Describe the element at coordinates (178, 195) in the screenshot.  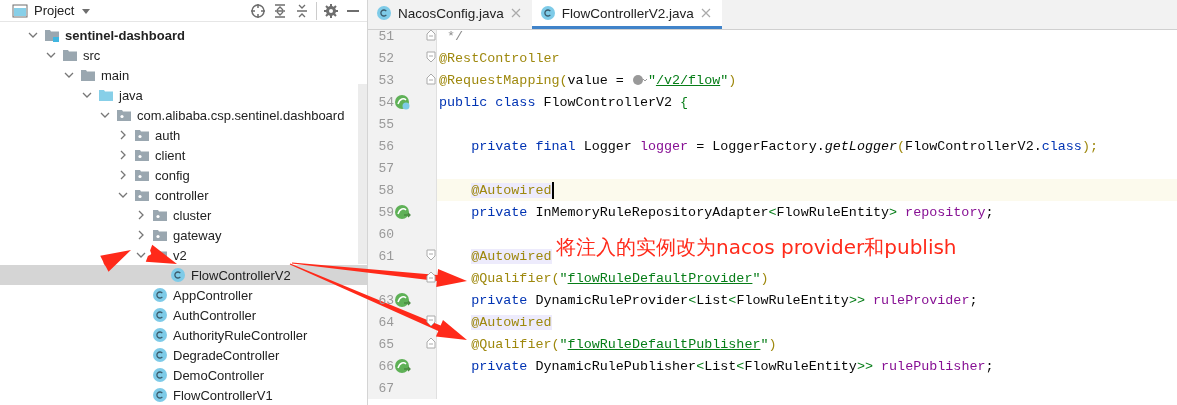
I see `tree-item: controller` at that location.